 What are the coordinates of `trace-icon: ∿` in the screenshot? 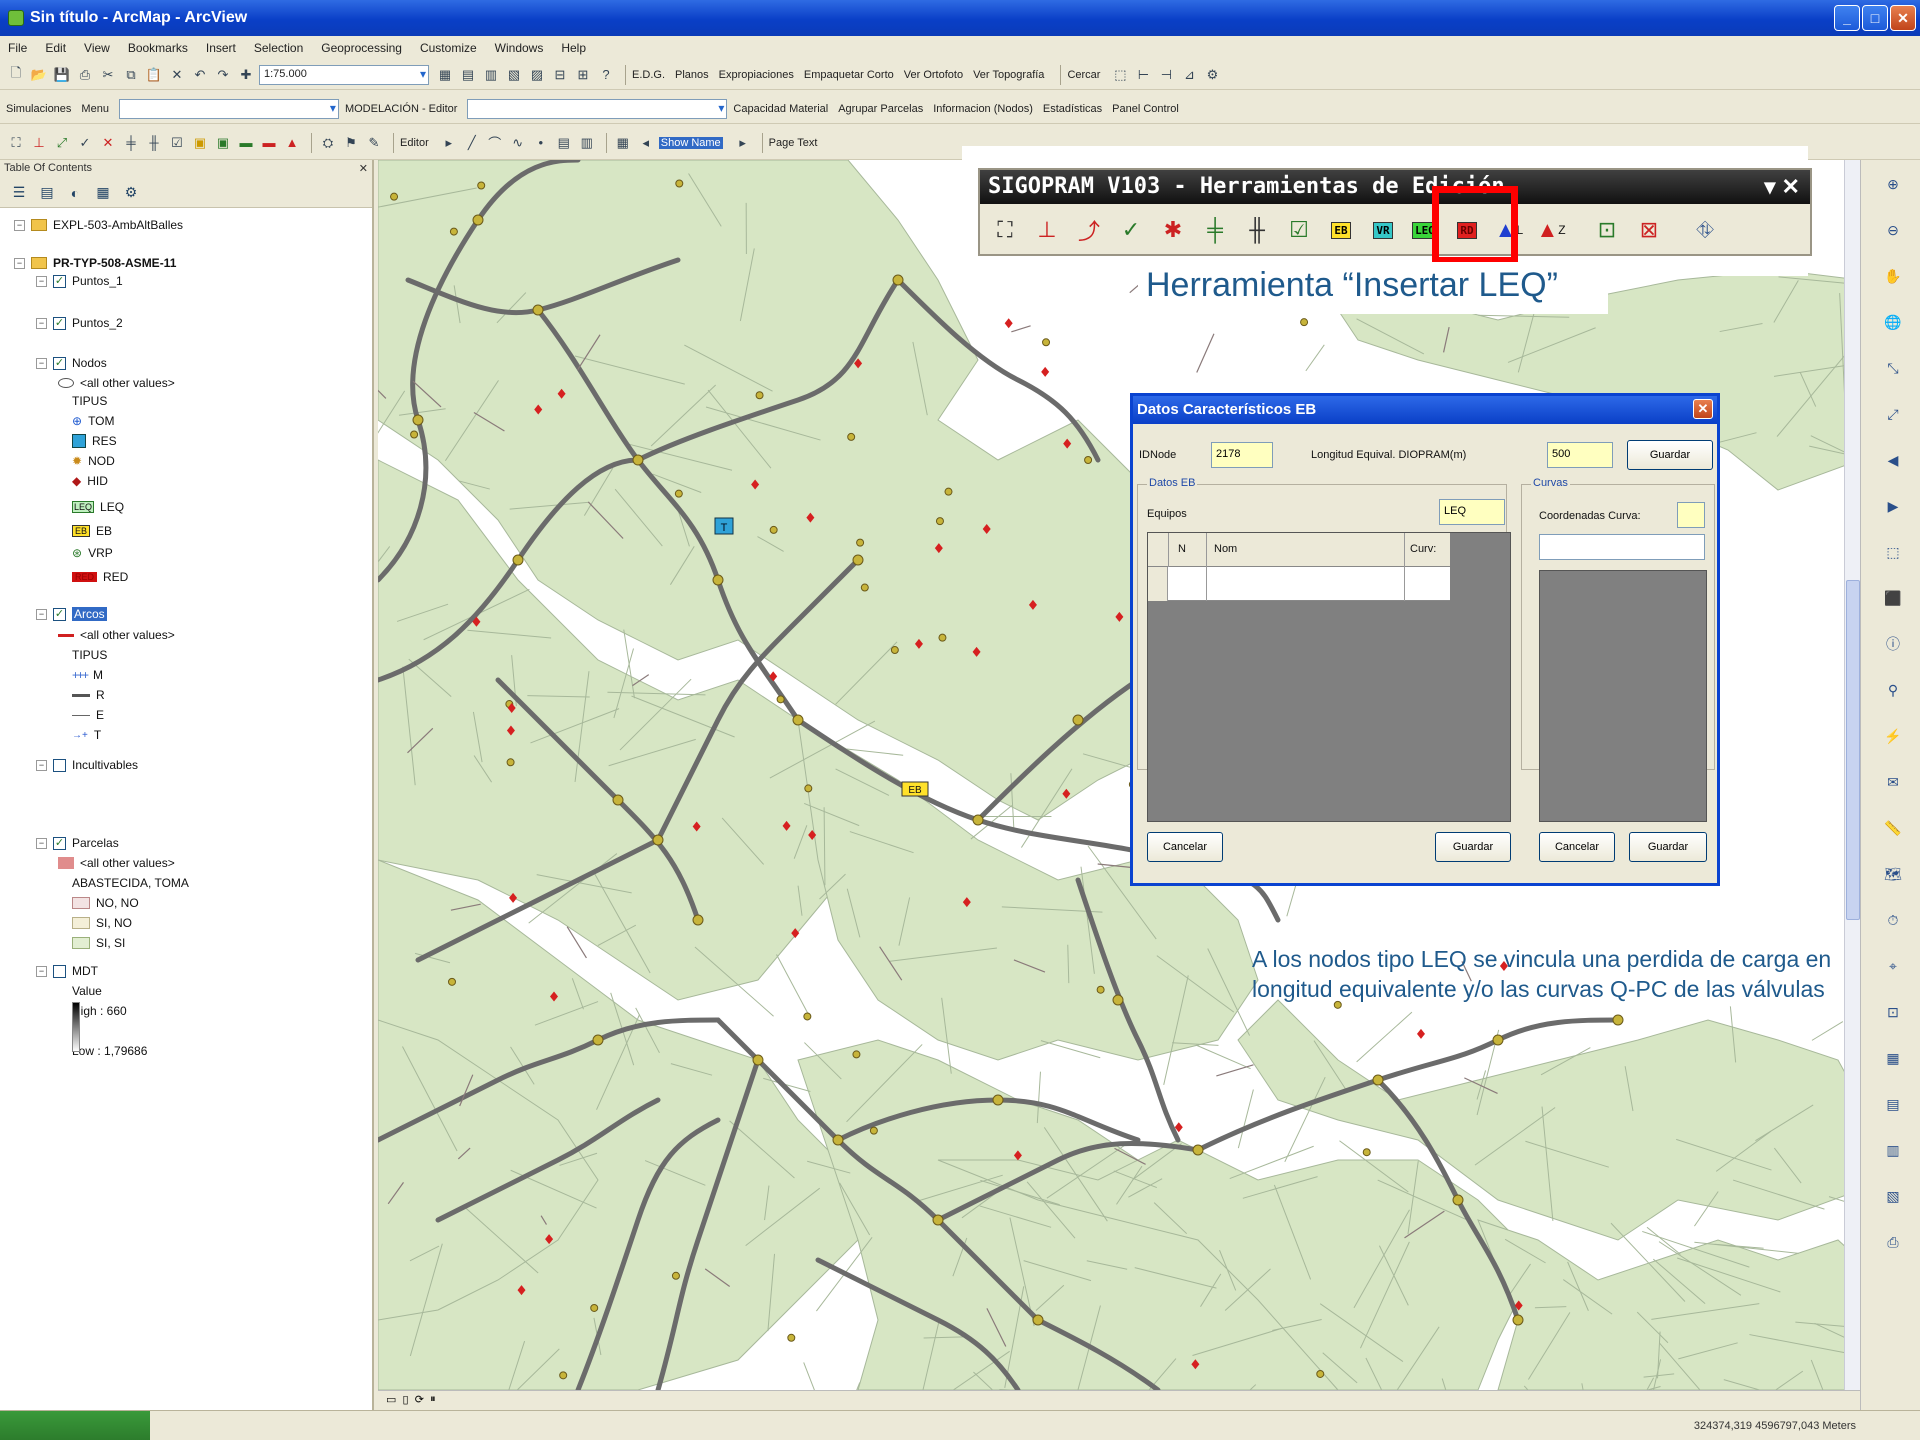 It's located at (518, 143).